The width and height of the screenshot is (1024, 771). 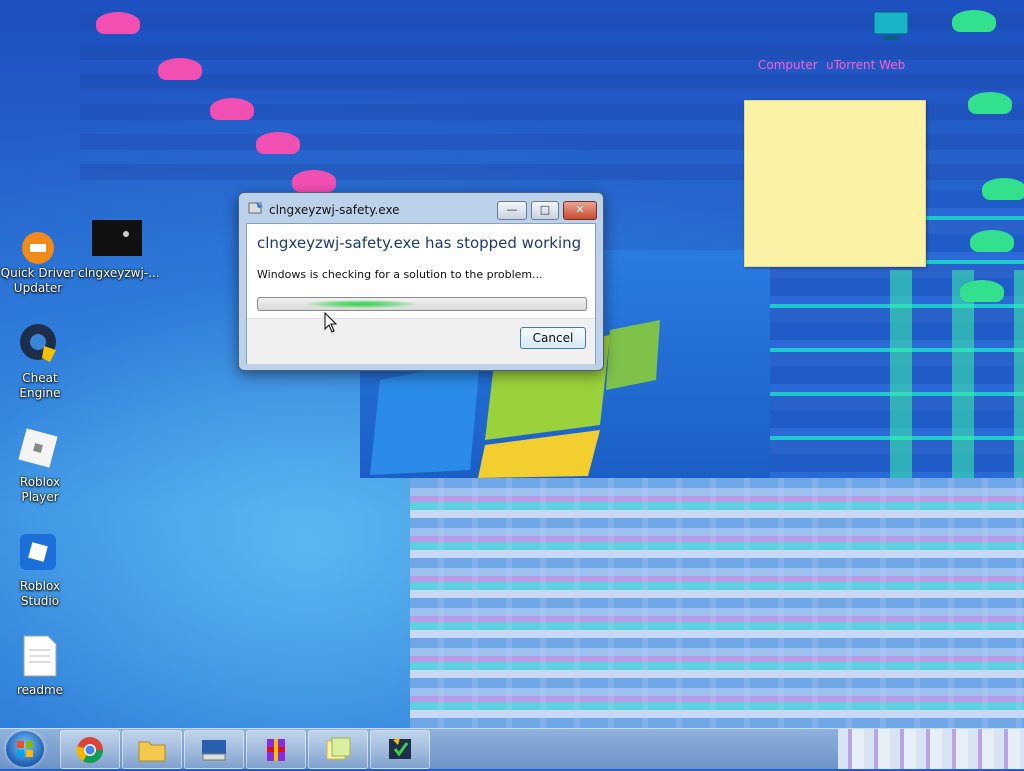 I want to click on minimize-button: —, so click(x=512, y=210).